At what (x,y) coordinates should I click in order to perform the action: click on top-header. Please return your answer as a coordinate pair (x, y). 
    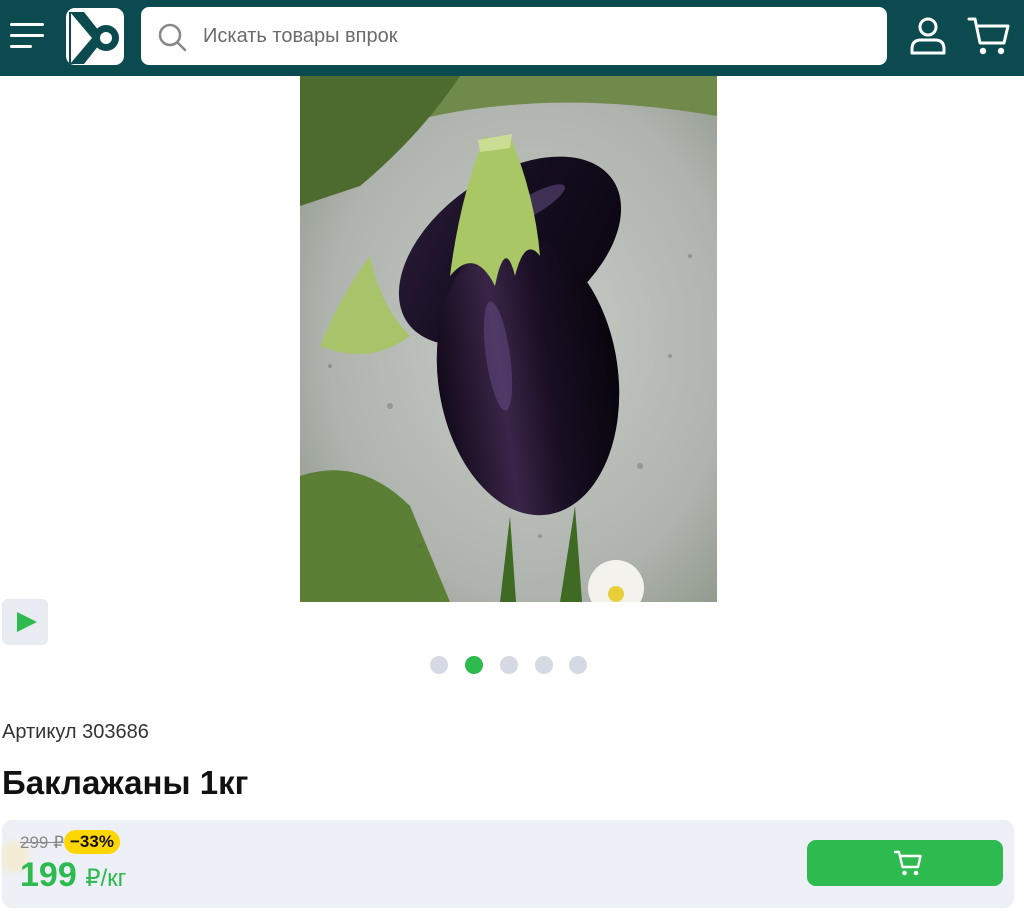
    Looking at the image, I should click on (512, 38).